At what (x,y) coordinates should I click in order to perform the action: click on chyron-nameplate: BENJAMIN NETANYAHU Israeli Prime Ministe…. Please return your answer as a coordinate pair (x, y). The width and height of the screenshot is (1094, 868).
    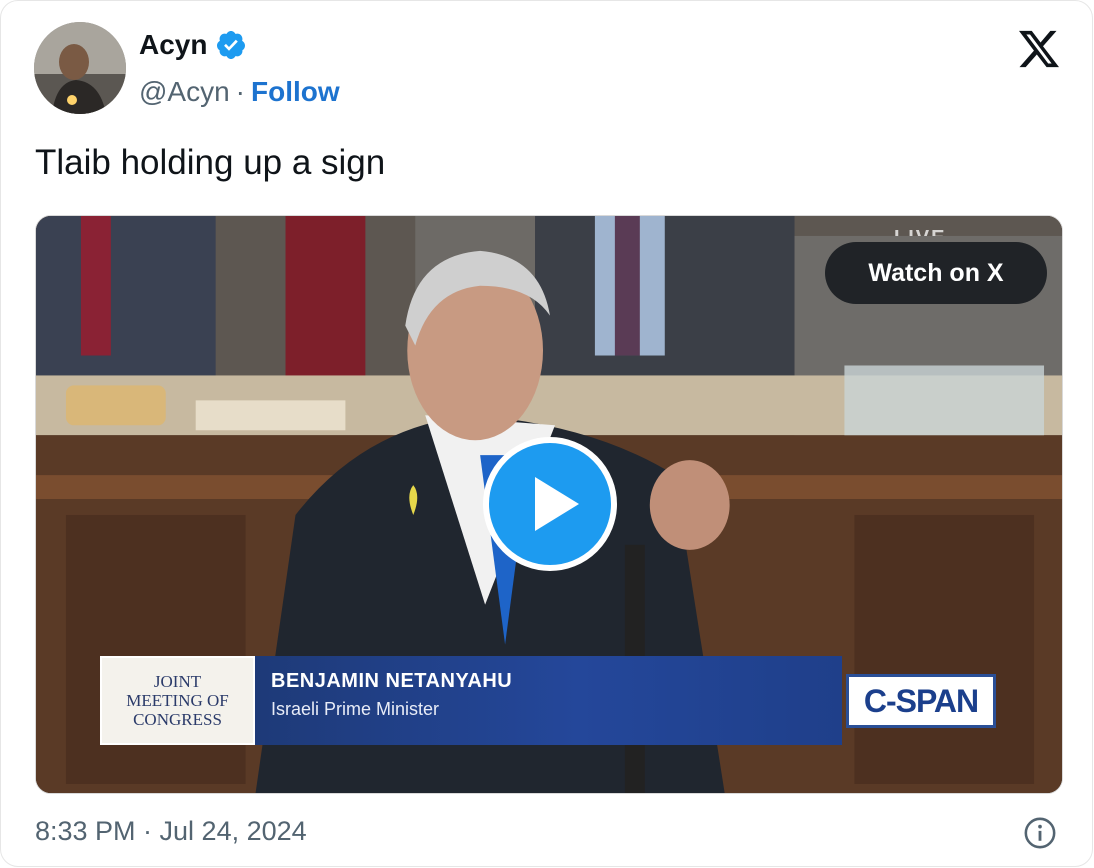
    Looking at the image, I should click on (548, 700).